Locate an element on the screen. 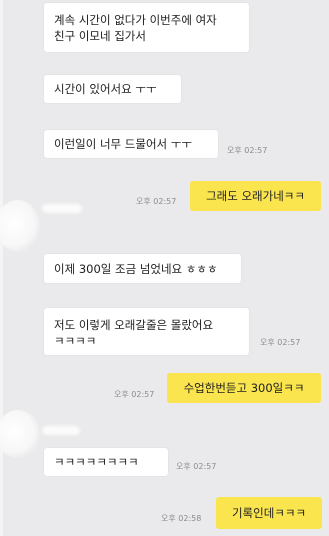 The height and width of the screenshot is (536, 329). incoming-message: 시간이 있어서요 ㅜㅜ is located at coordinates (112, 89).